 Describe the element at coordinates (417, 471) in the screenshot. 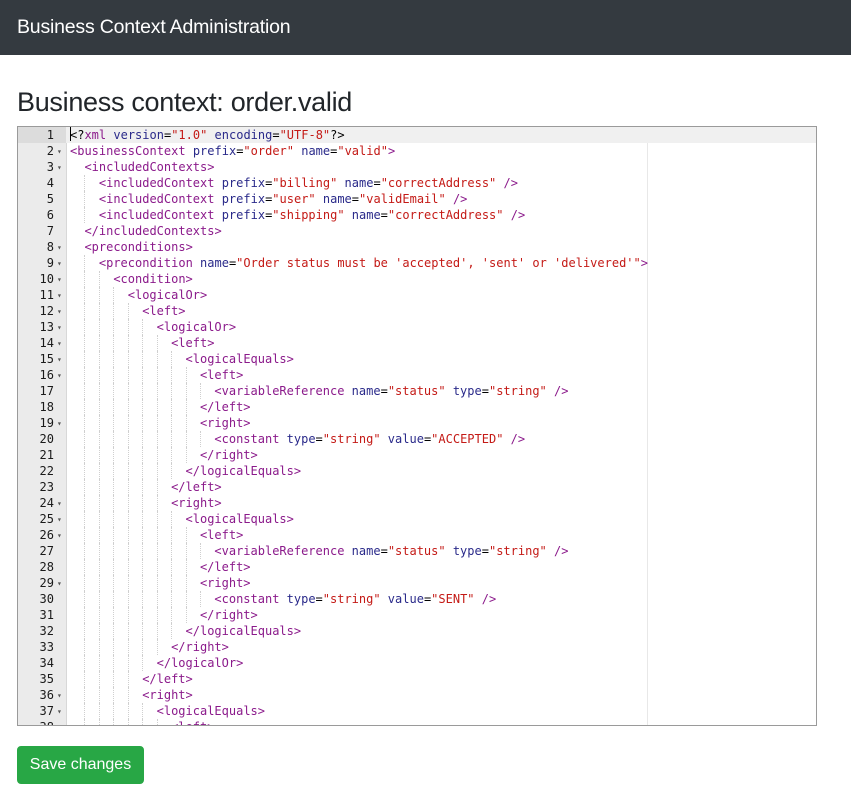

I see `code-line: 22 </logicalEquals>` at that location.